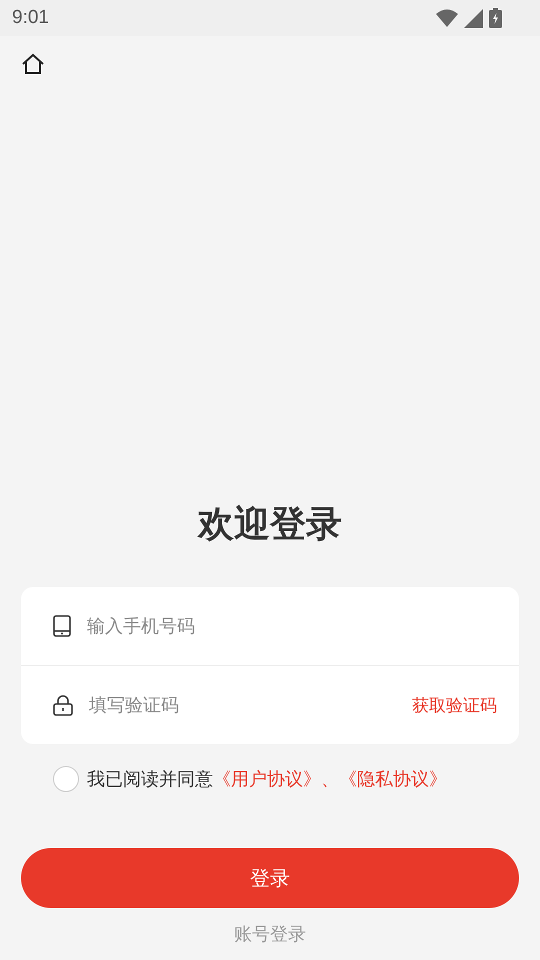 The image size is (540, 960). What do you see at coordinates (270, 934) in the screenshot?
I see `account-login-link: 账号登录` at bounding box center [270, 934].